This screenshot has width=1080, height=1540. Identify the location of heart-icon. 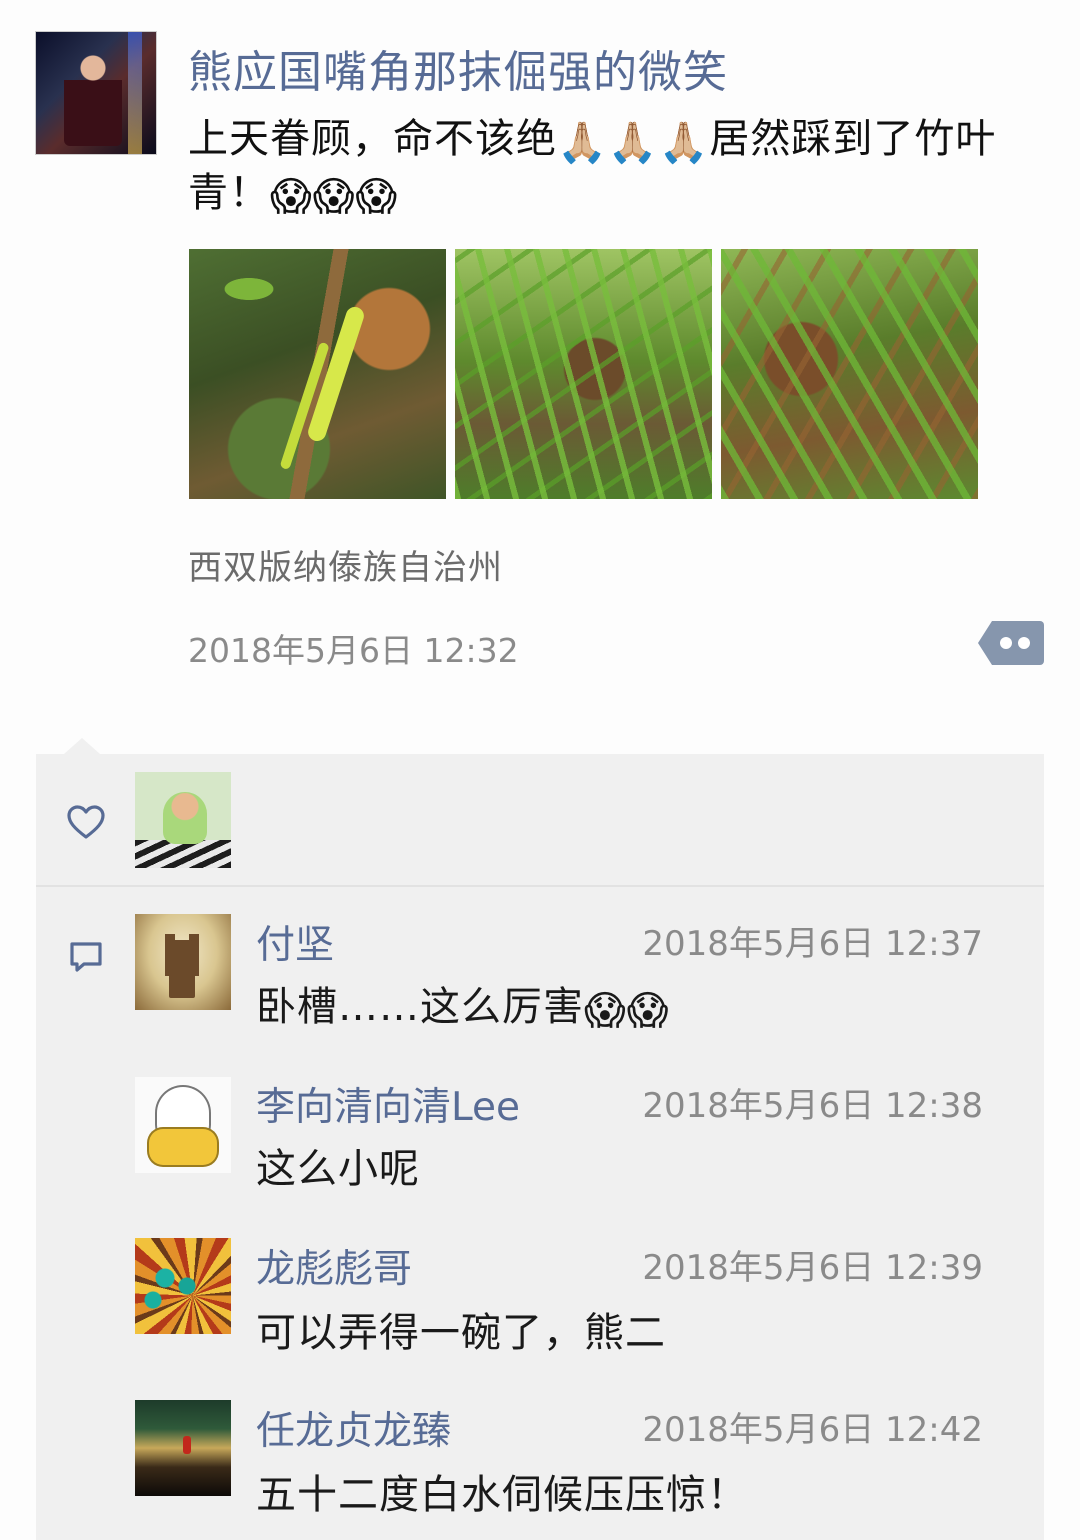
(86, 822).